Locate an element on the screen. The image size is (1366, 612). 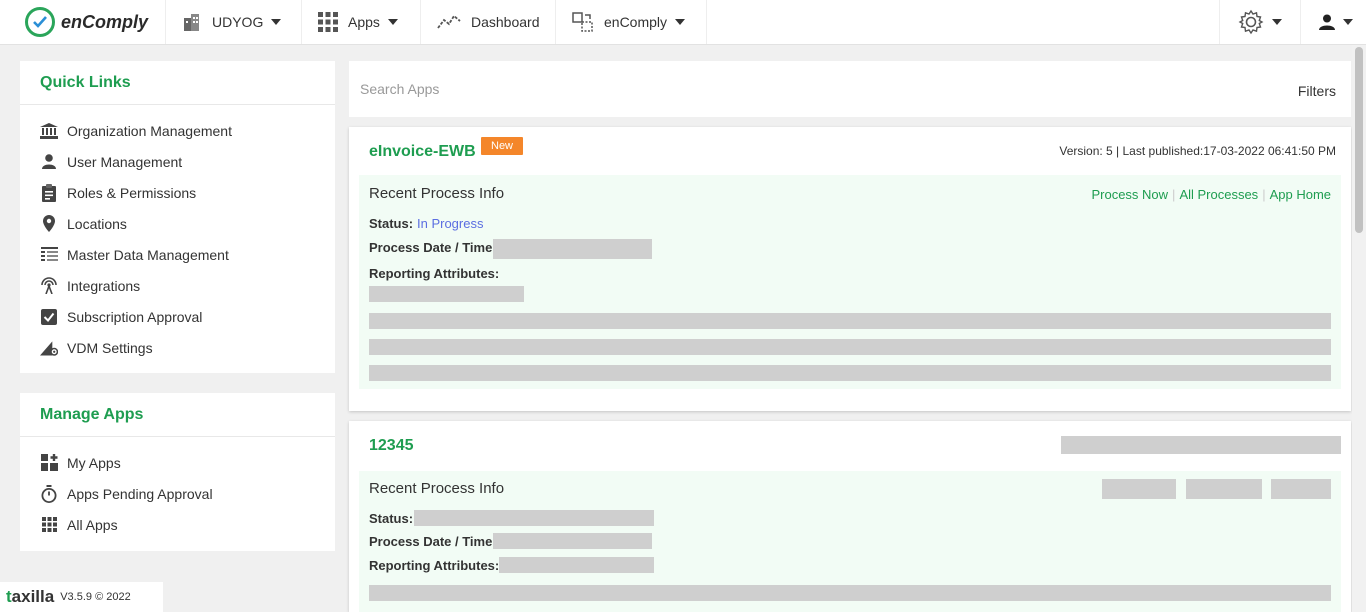
manage-link-label: My Apps is located at coordinates (94, 462).